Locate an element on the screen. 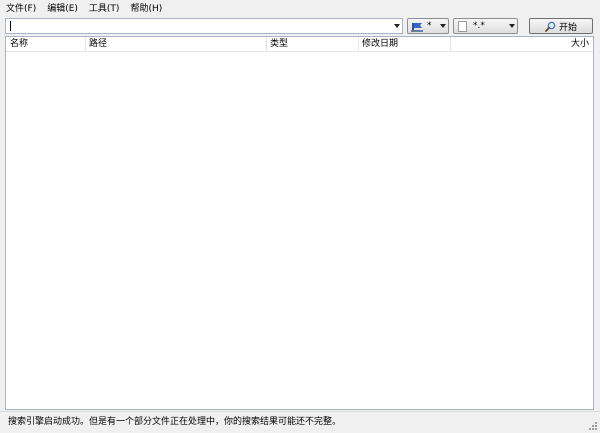 This screenshot has height=433, width=600. extension-filter-select: *.* is located at coordinates (485, 26).